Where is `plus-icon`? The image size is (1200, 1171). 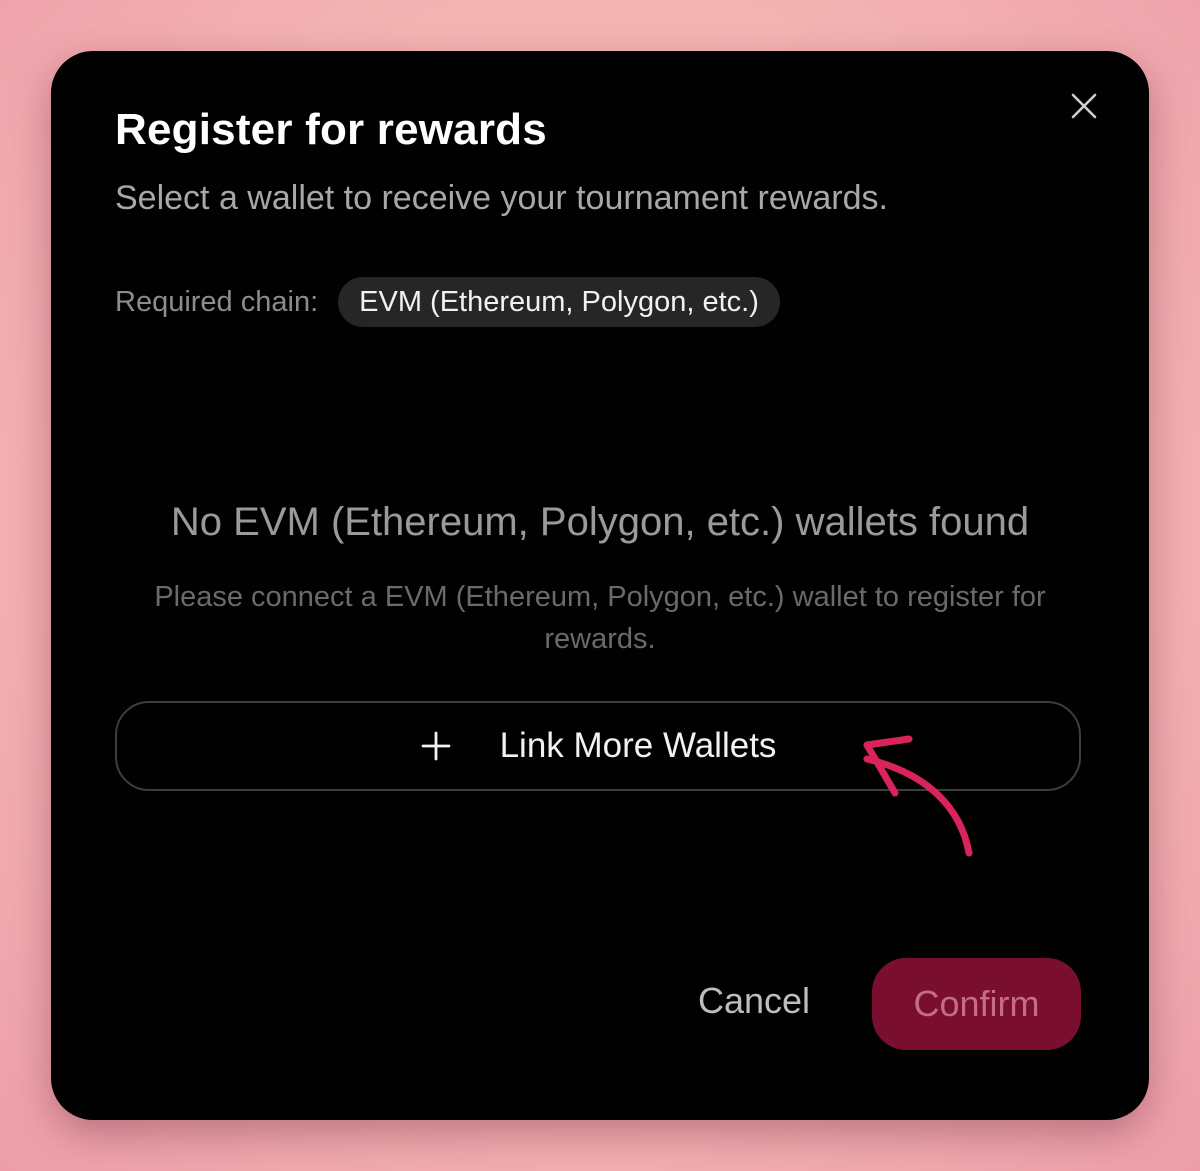
plus-icon is located at coordinates (436, 746).